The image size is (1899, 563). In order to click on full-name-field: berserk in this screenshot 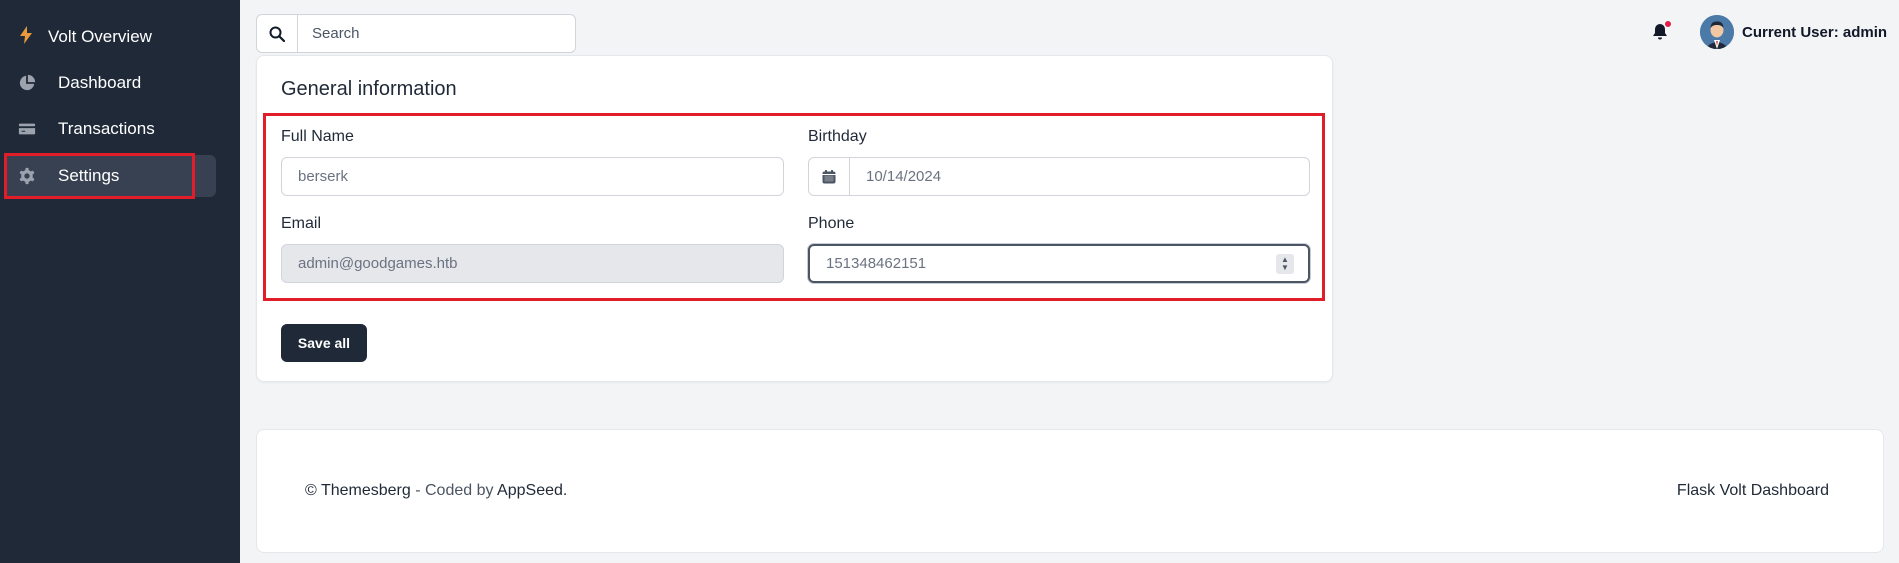, I will do `click(532, 176)`.